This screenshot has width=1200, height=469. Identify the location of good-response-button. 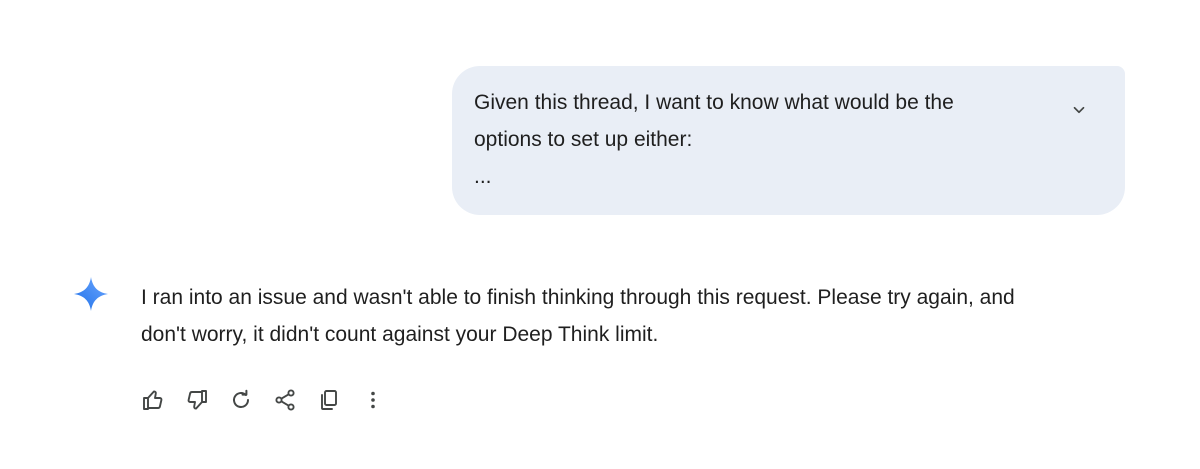
(153, 400).